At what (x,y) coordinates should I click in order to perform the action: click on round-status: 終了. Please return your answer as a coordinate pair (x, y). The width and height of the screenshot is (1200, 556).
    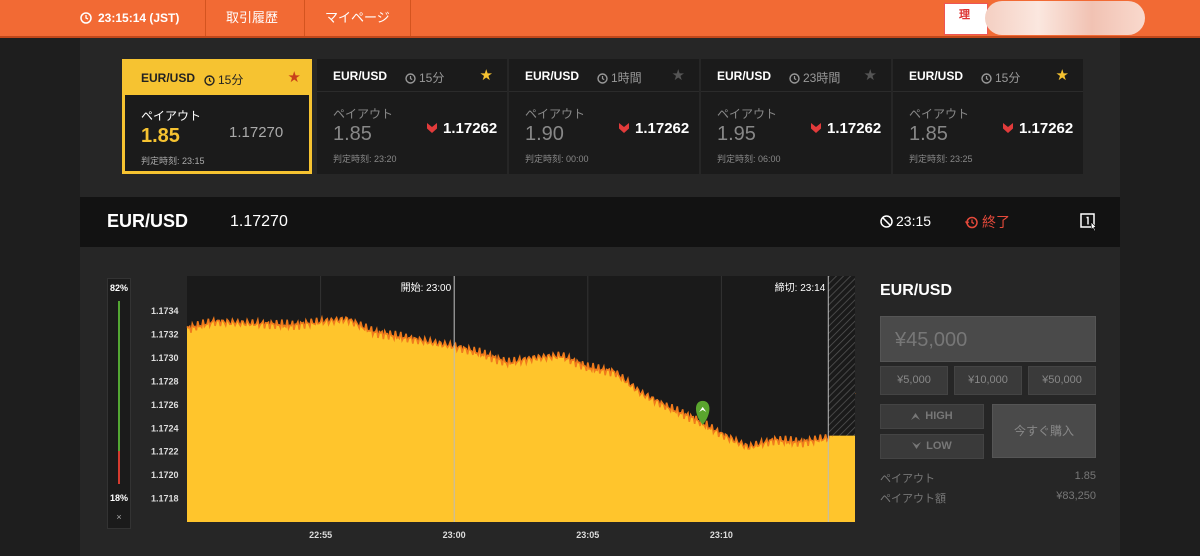
    Looking at the image, I should click on (987, 222).